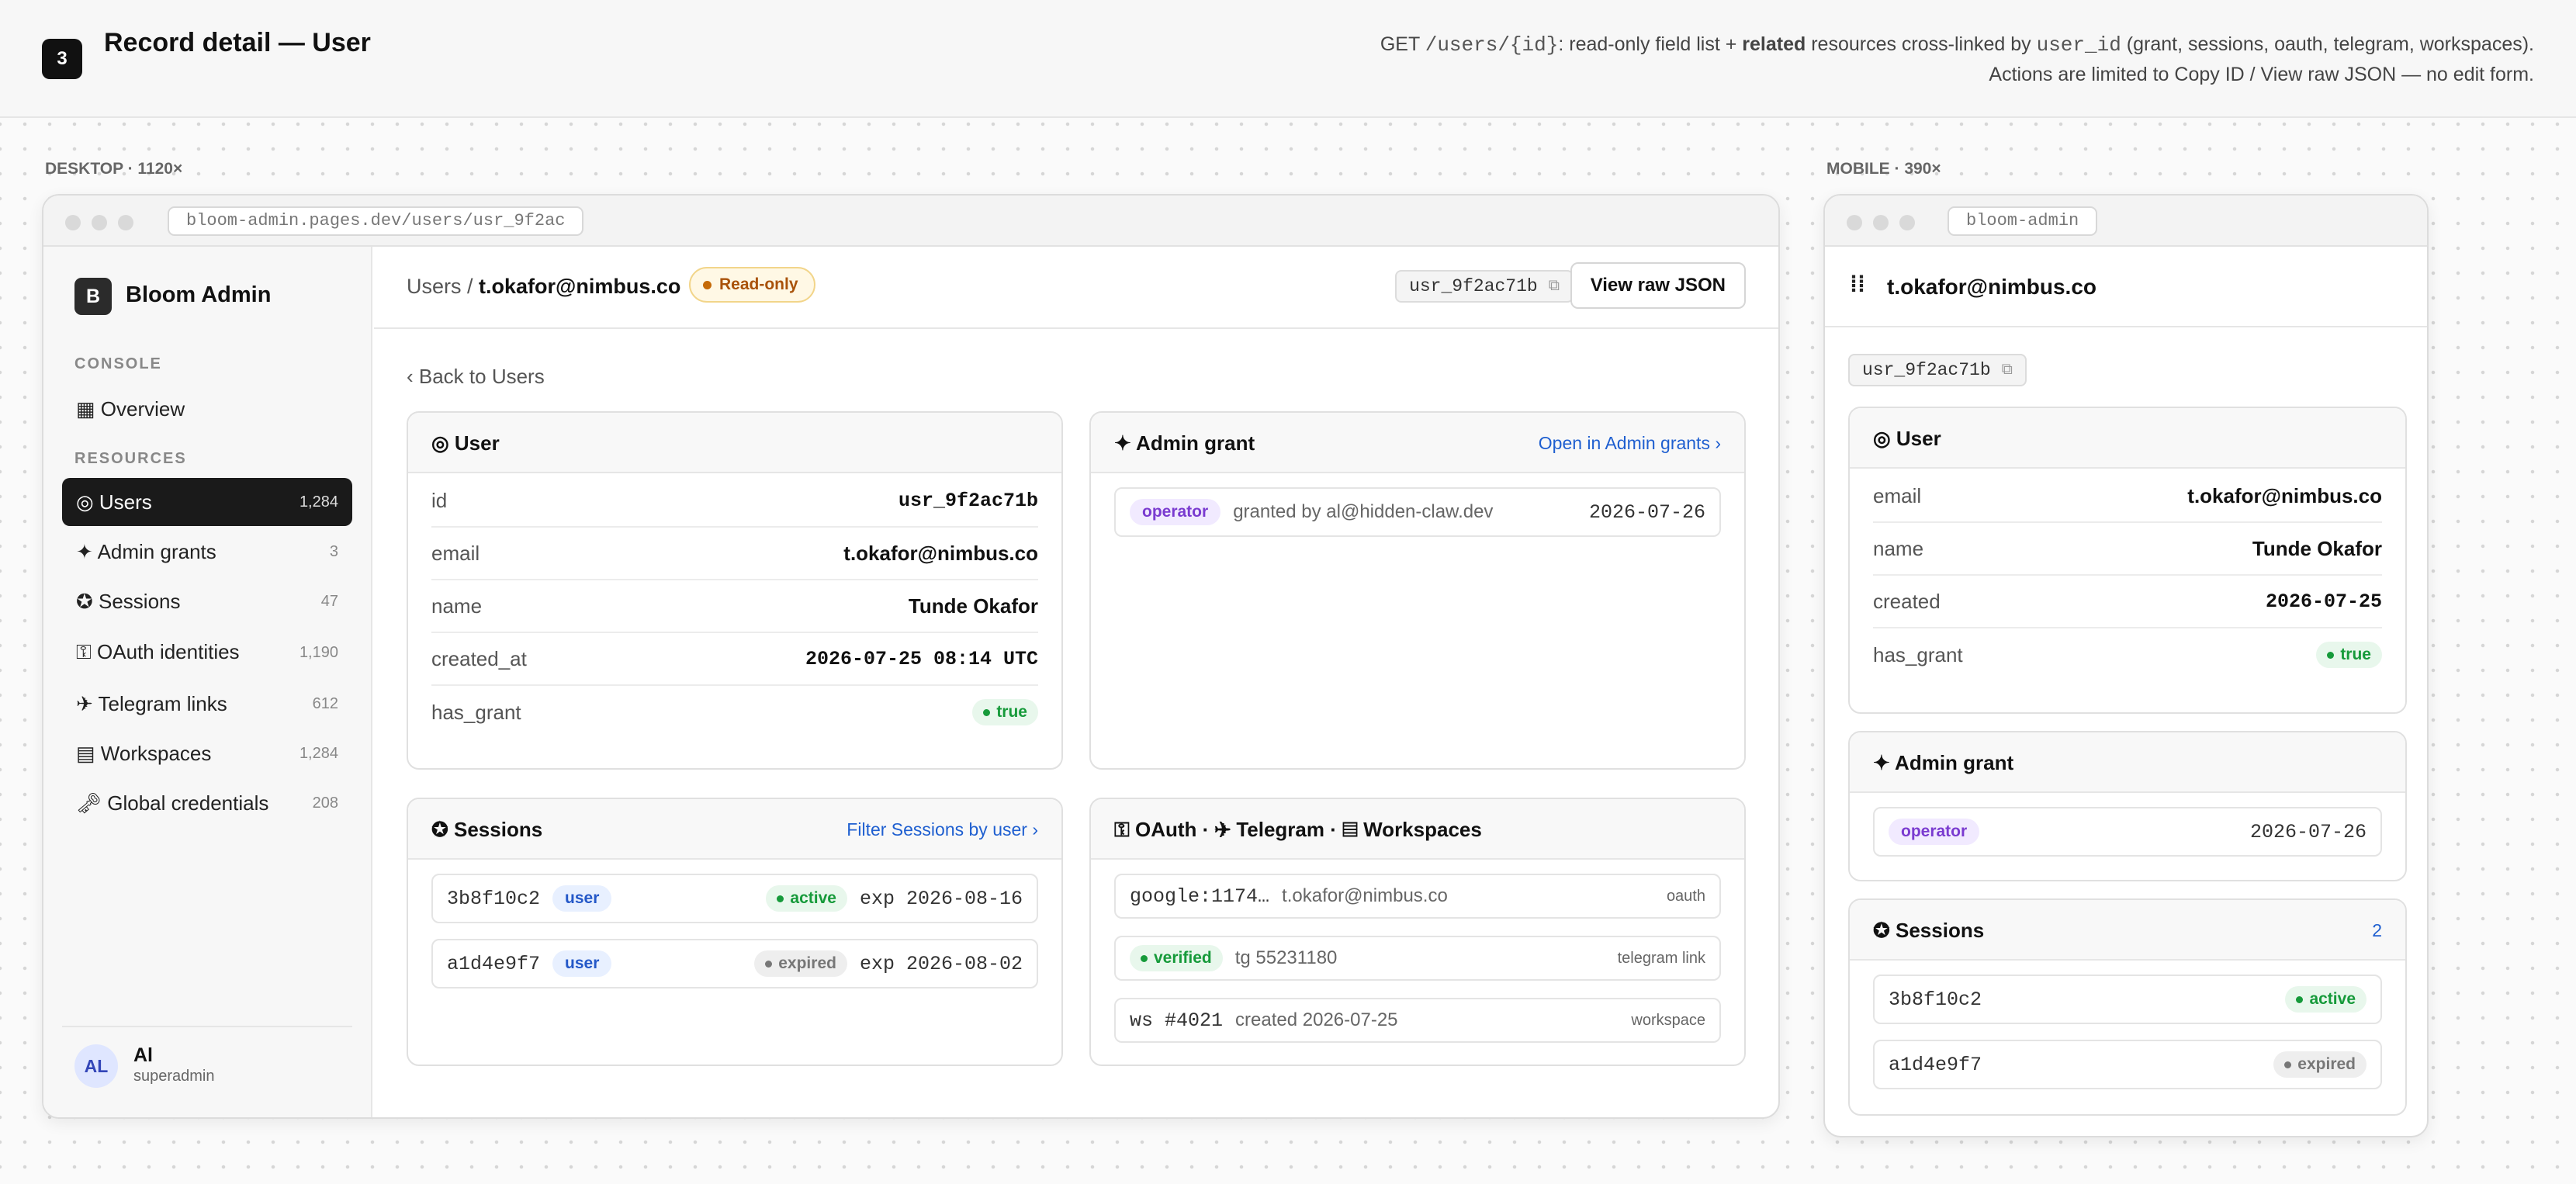 The image size is (2576, 1184). I want to click on page-title: Record detail — User, so click(237, 42).